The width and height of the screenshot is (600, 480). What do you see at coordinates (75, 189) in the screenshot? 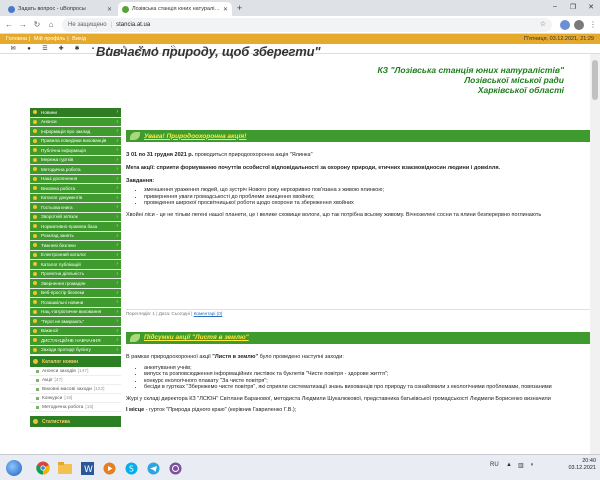
I see `sidebar-item: Виховна робота ›` at bounding box center [75, 189].